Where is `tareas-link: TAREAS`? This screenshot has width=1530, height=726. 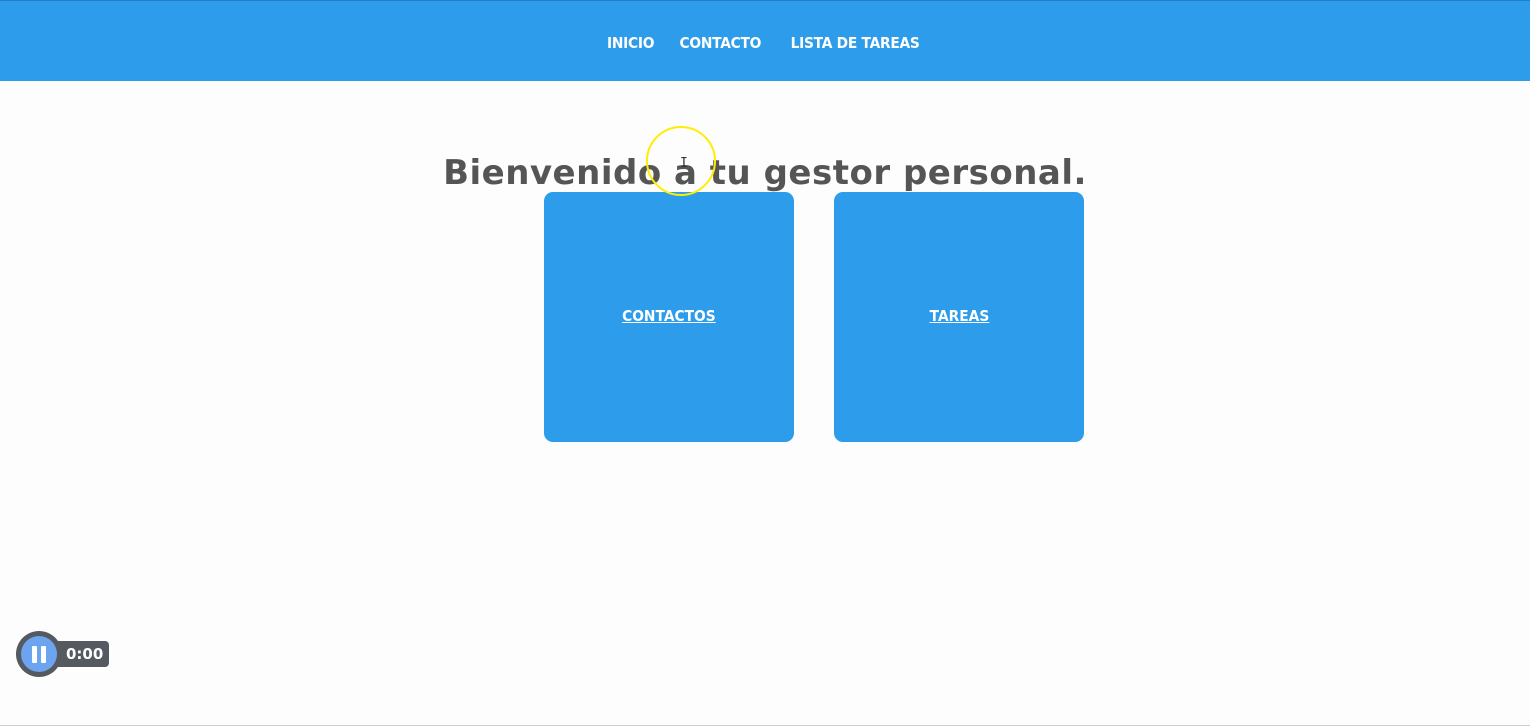 tareas-link: TAREAS is located at coordinates (959, 316).